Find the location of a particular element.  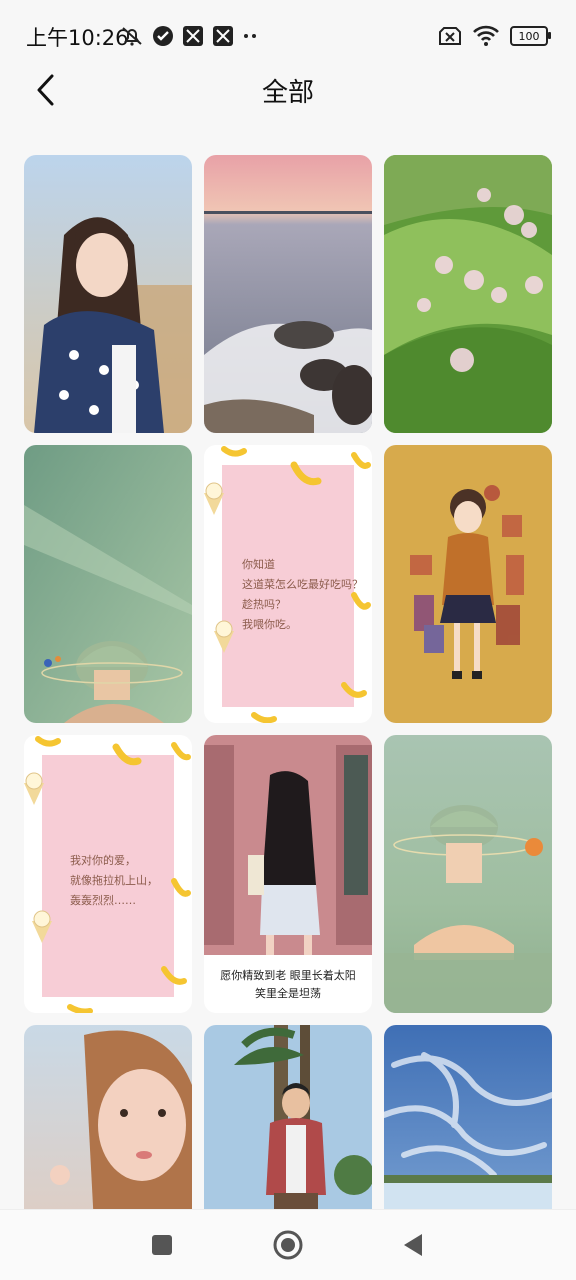

wallpaper-pink-door: 愿你精致到老 眼里长着太阳 笑里全是坦荡 is located at coordinates (288, 874).